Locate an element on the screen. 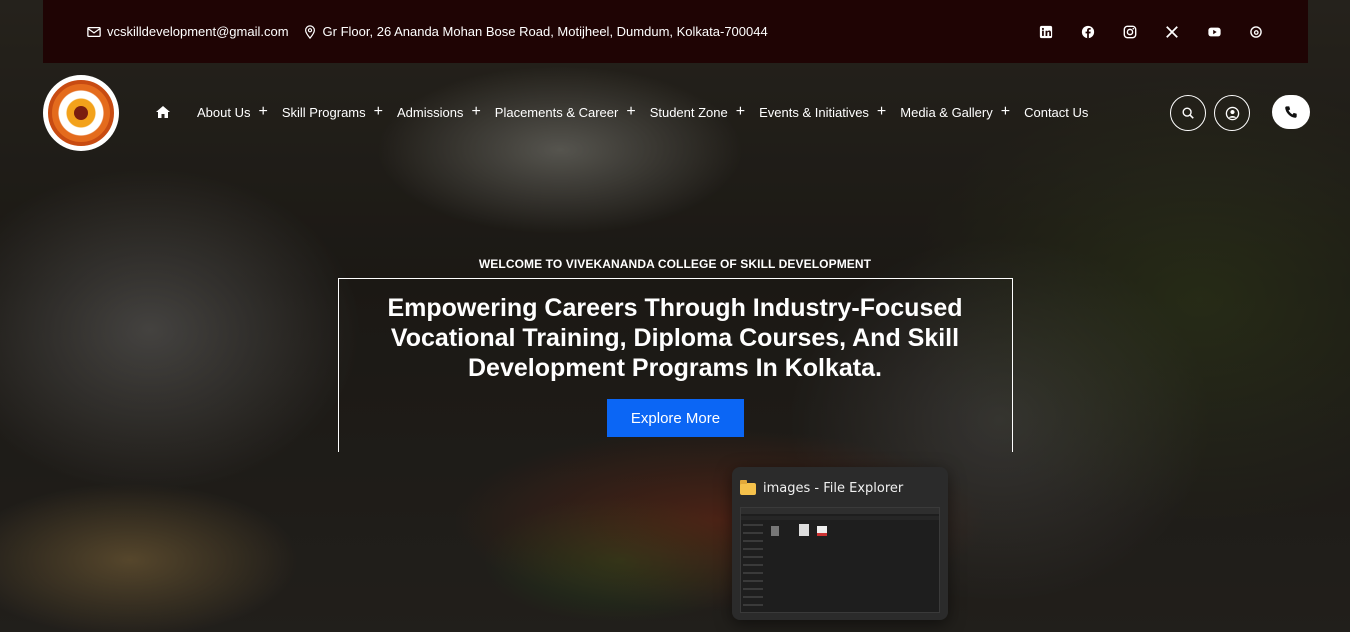  nav-item-media-gallery: Media & Gallery + is located at coordinates (955, 112).